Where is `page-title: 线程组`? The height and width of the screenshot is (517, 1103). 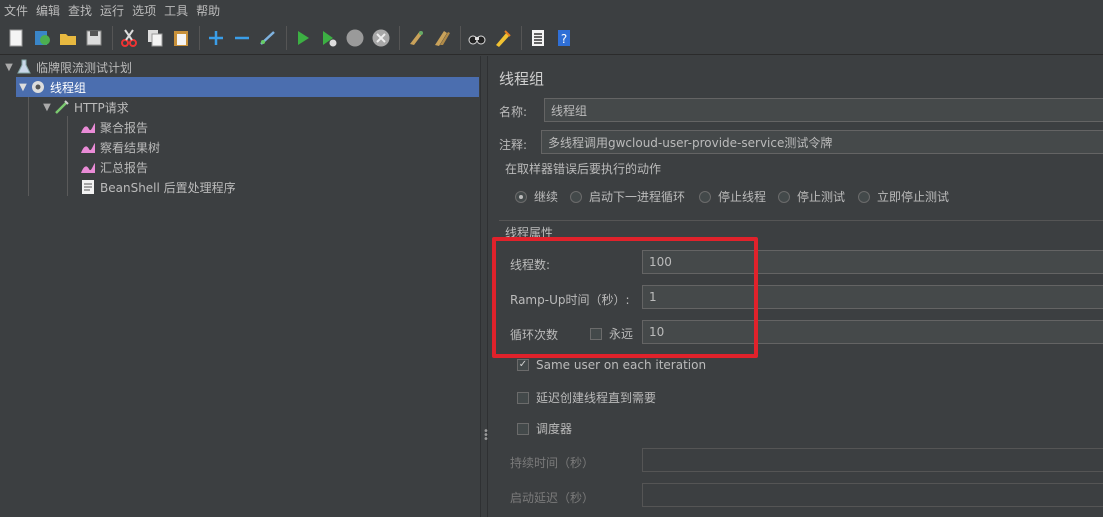
page-title: 线程组 is located at coordinates (522, 79).